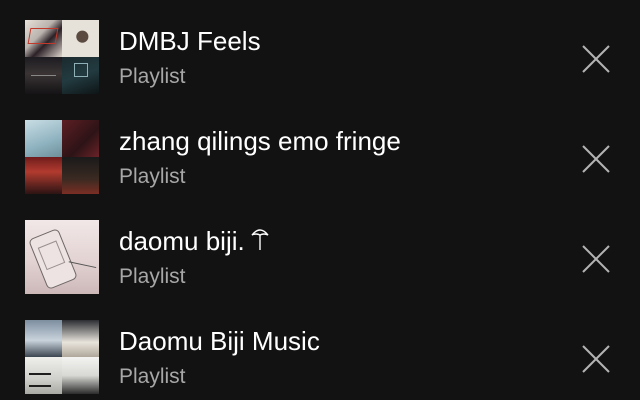  Describe the element at coordinates (260, 141) in the screenshot. I see `playlist-title: zhang qilings emo fringe` at that location.